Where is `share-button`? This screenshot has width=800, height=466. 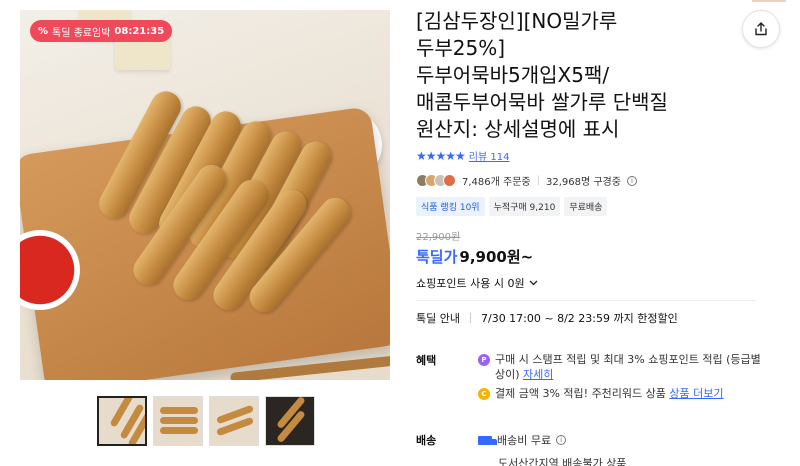 share-button is located at coordinates (761, 29).